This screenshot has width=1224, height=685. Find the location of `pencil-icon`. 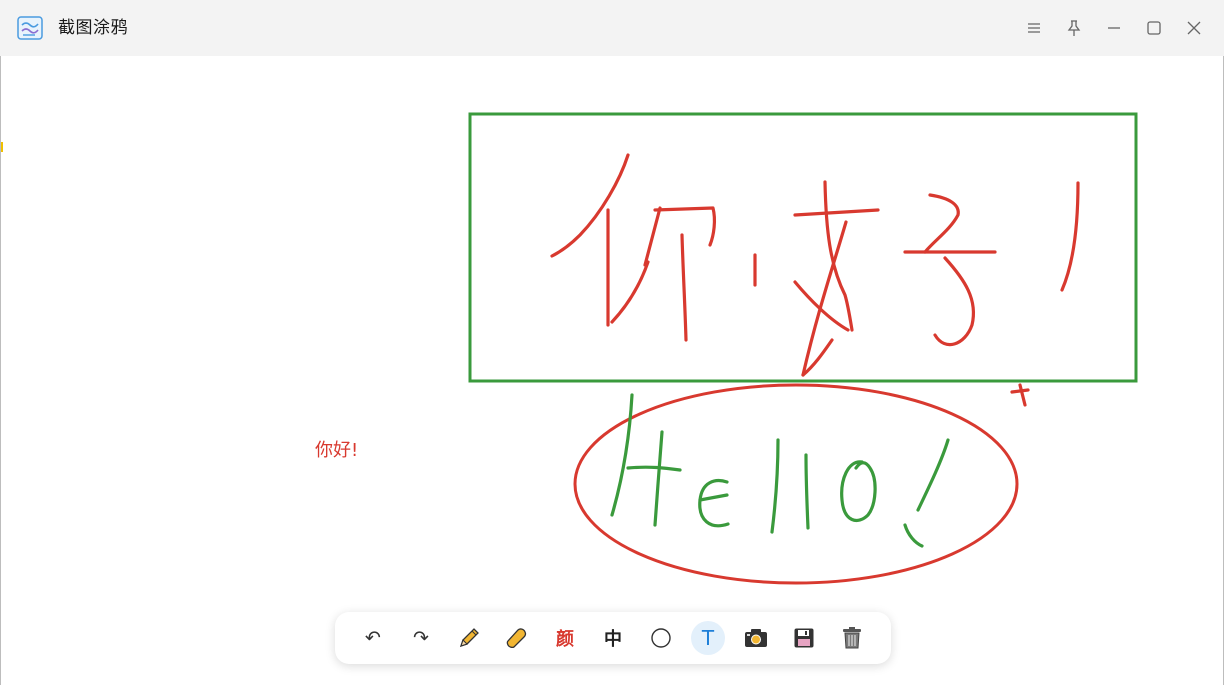

pencil-icon is located at coordinates (469, 638).